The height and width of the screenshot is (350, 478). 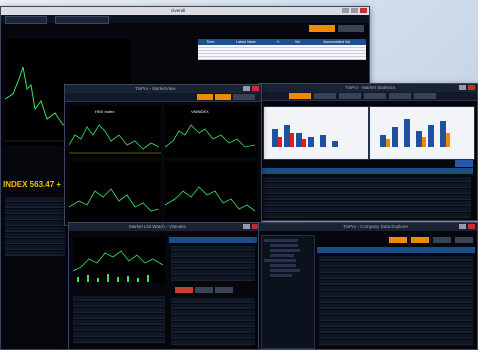 What do you see at coordinates (300, 96) in the screenshot?
I see `stats-tab-active` at bounding box center [300, 96].